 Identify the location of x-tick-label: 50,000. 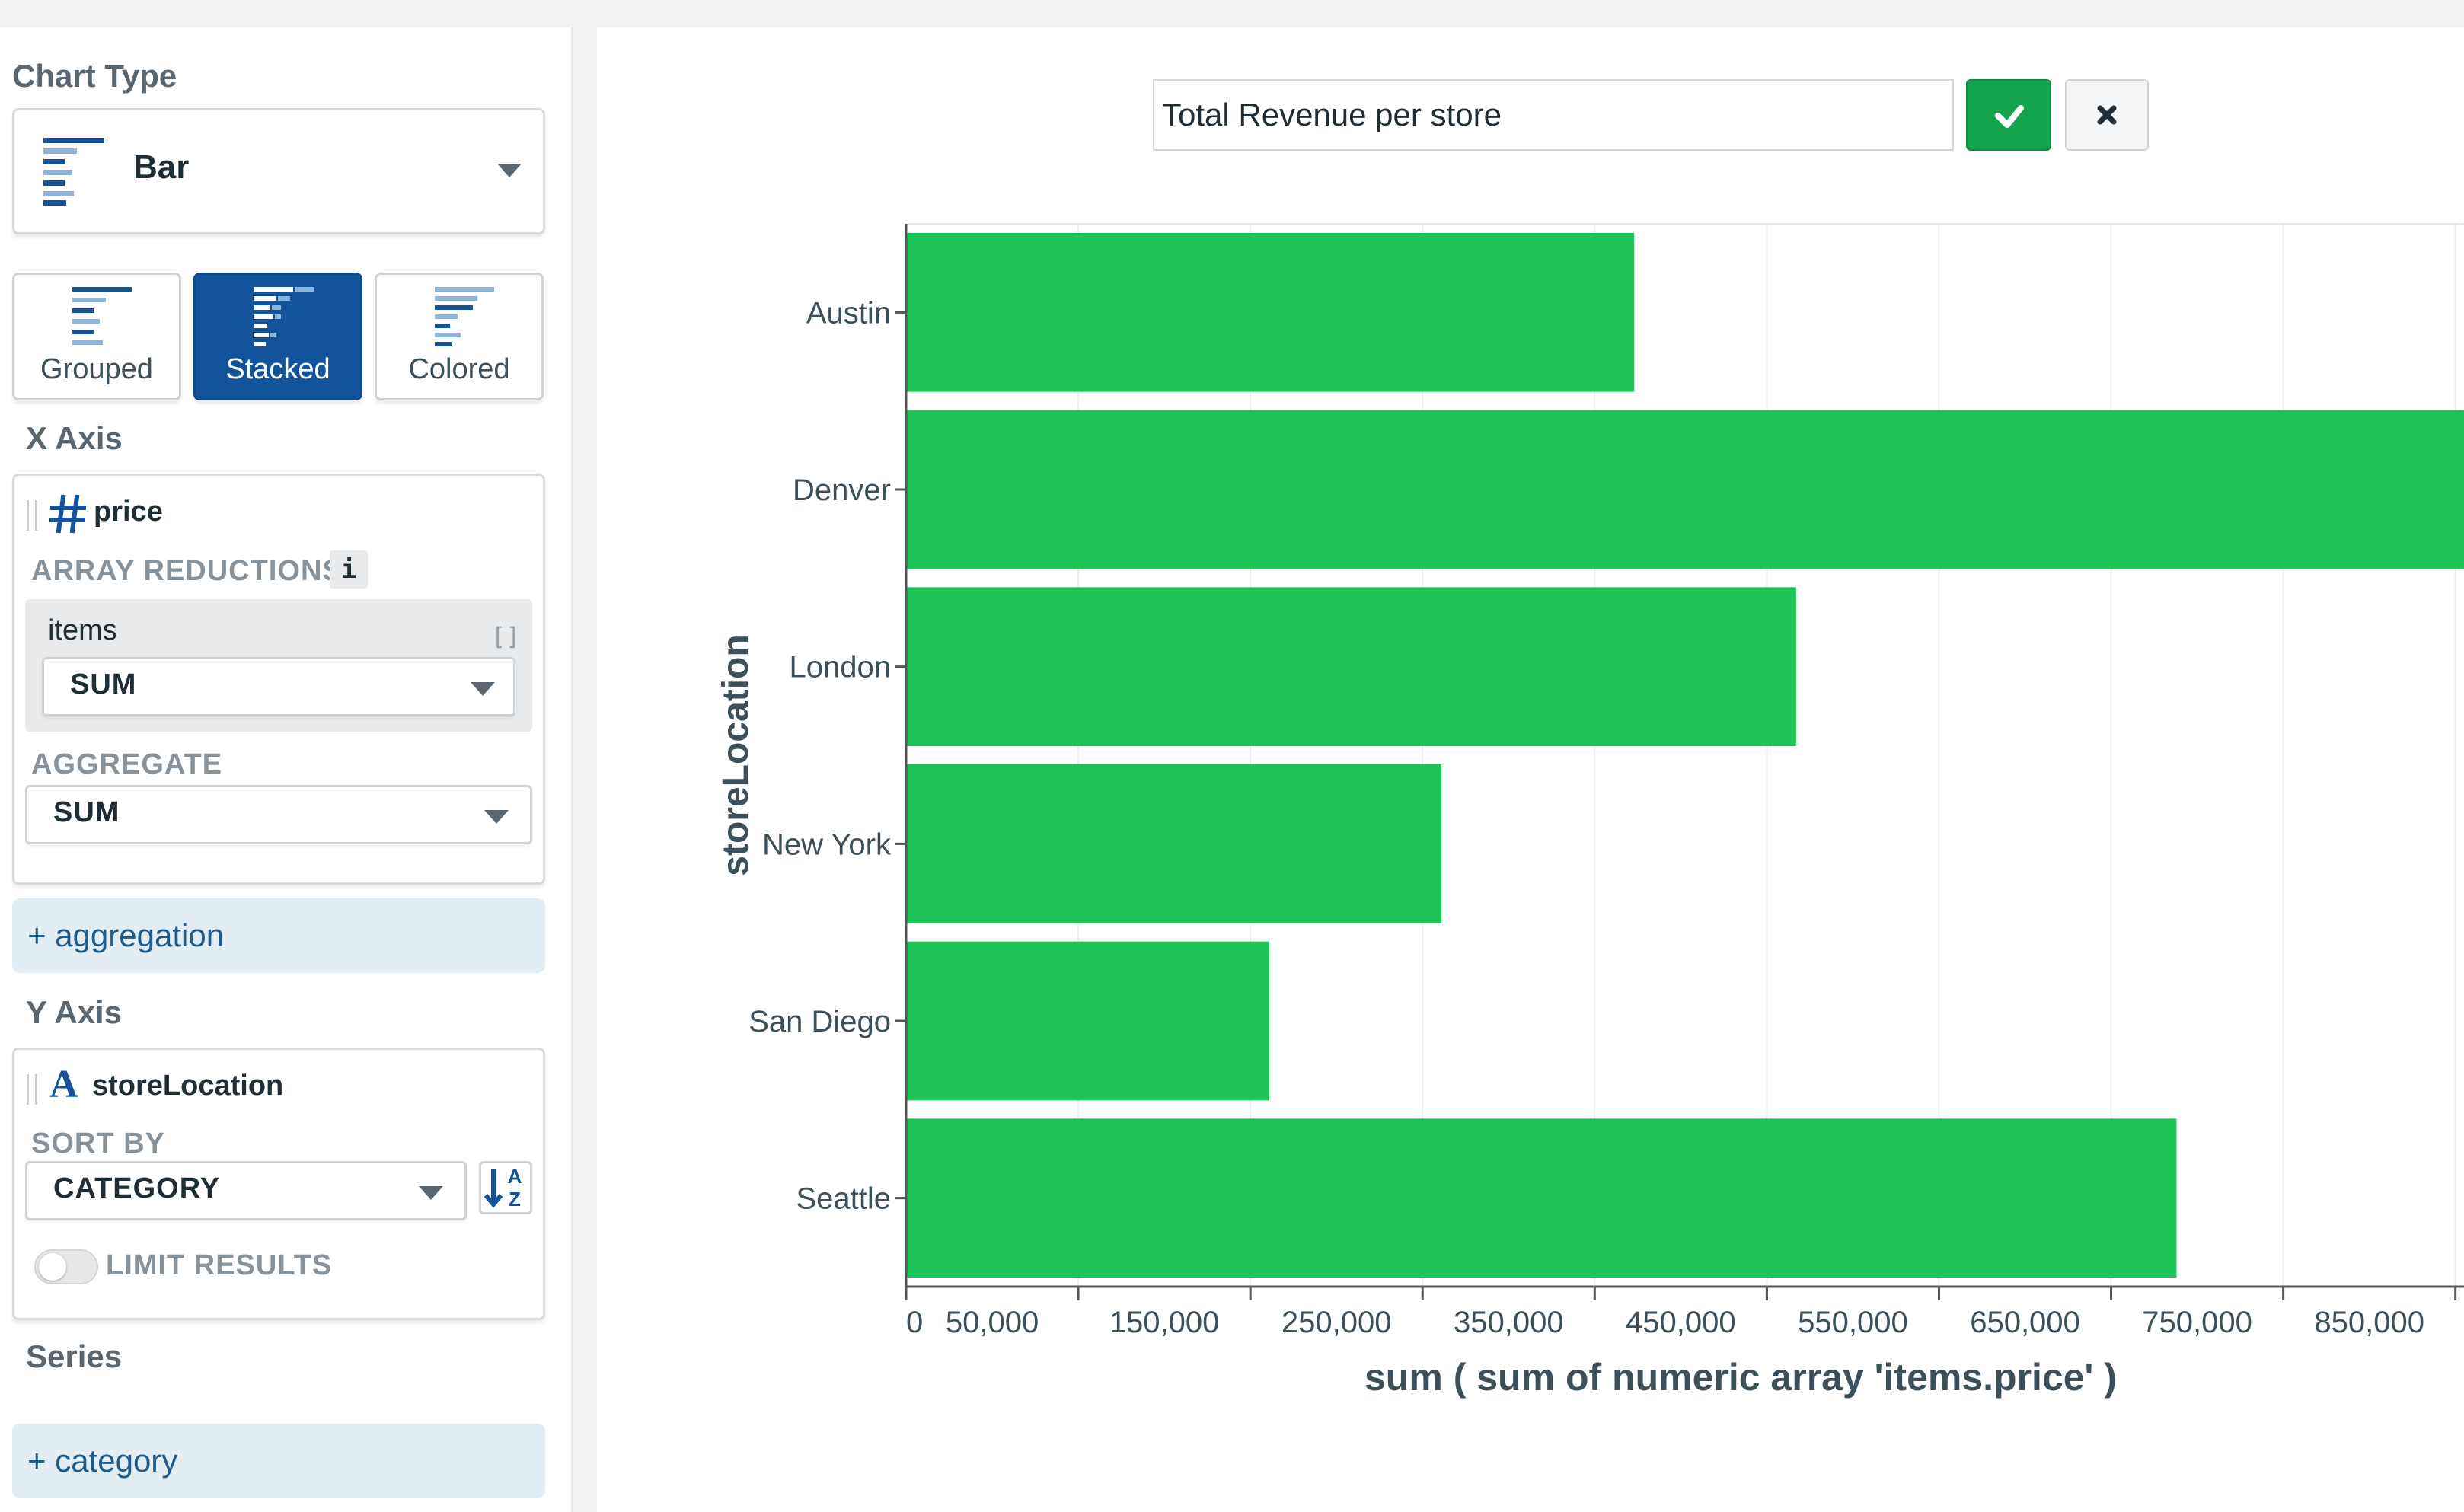
(992, 1322).